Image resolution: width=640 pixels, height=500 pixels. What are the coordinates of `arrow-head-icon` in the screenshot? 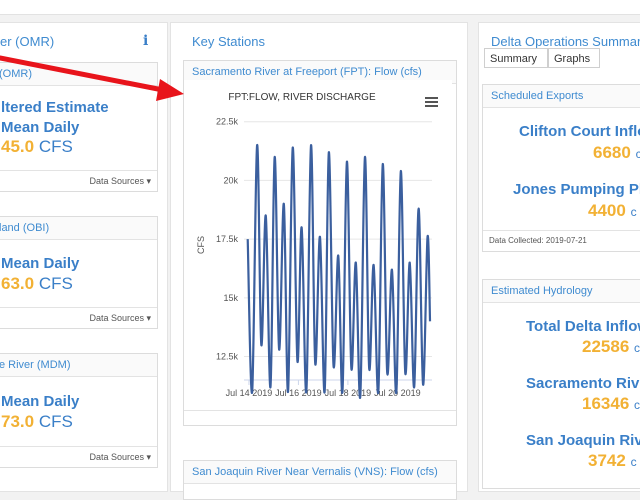 It's located at (170, 90).